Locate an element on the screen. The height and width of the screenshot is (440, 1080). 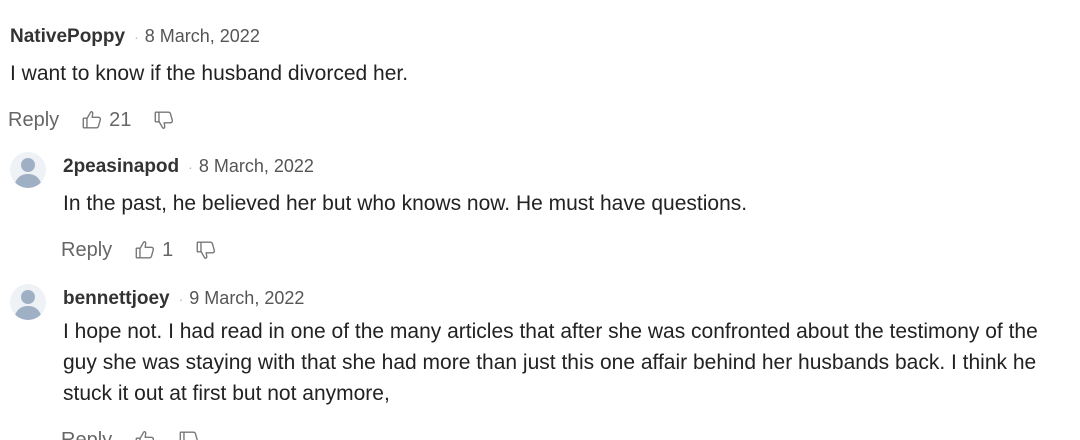
comment-meta: NativePoppy · 8 March, 2022 is located at coordinates (545, 36).